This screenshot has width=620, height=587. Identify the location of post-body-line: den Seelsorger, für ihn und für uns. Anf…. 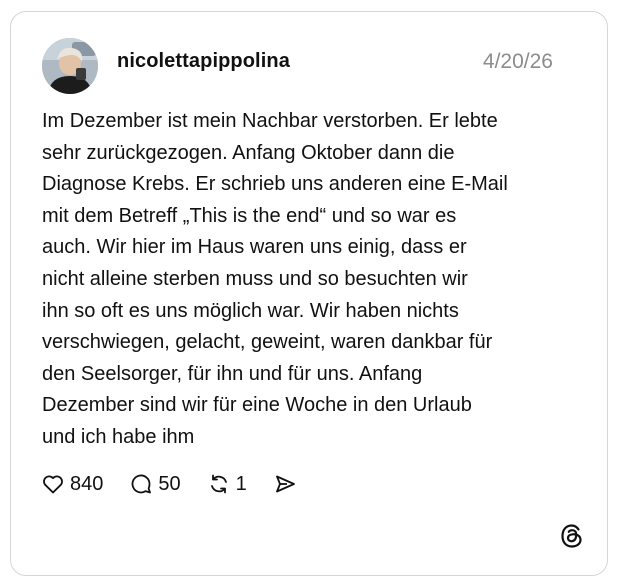
(232, 373).